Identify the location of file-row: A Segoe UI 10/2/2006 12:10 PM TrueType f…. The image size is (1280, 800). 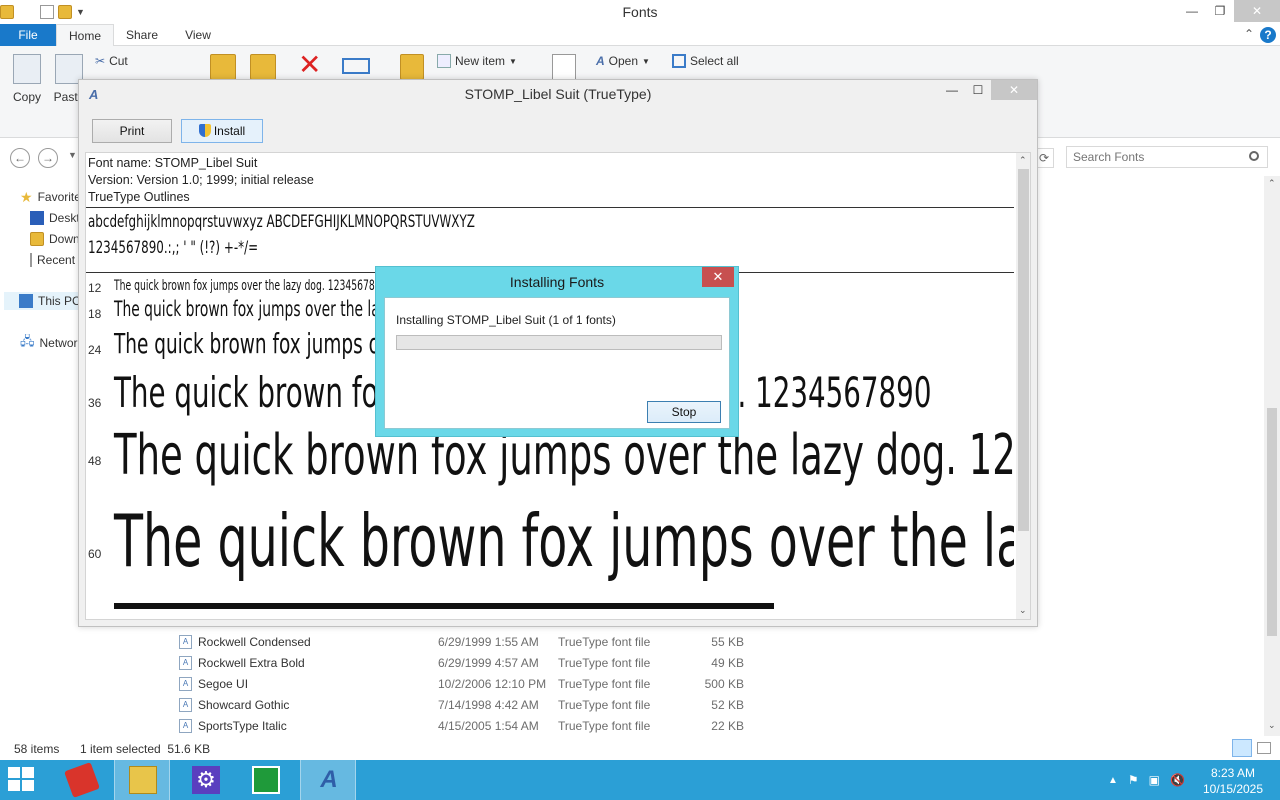
(480, 684).